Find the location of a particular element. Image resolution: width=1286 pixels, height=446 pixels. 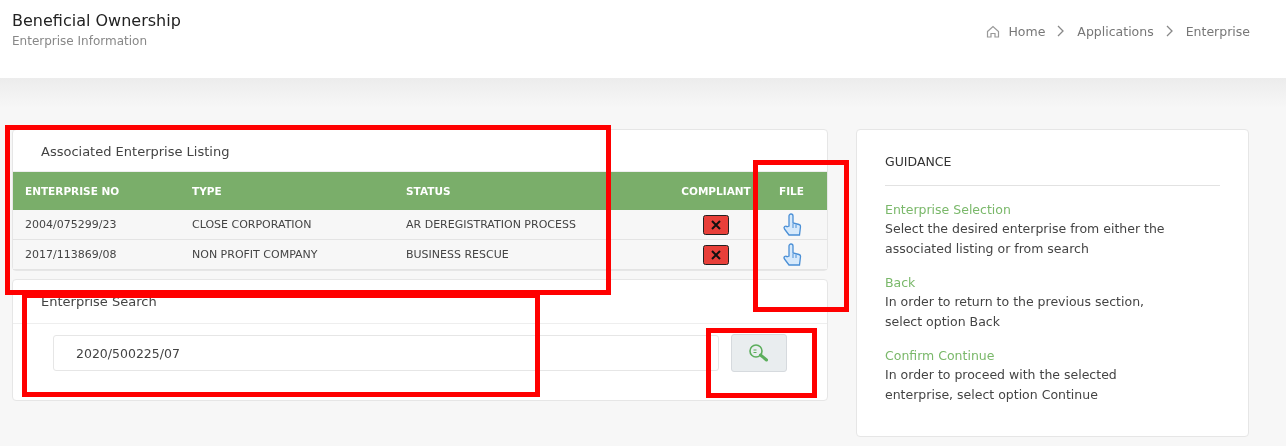

table-cell: BUSINESS RESCUE is located at coordinates (541, 254).